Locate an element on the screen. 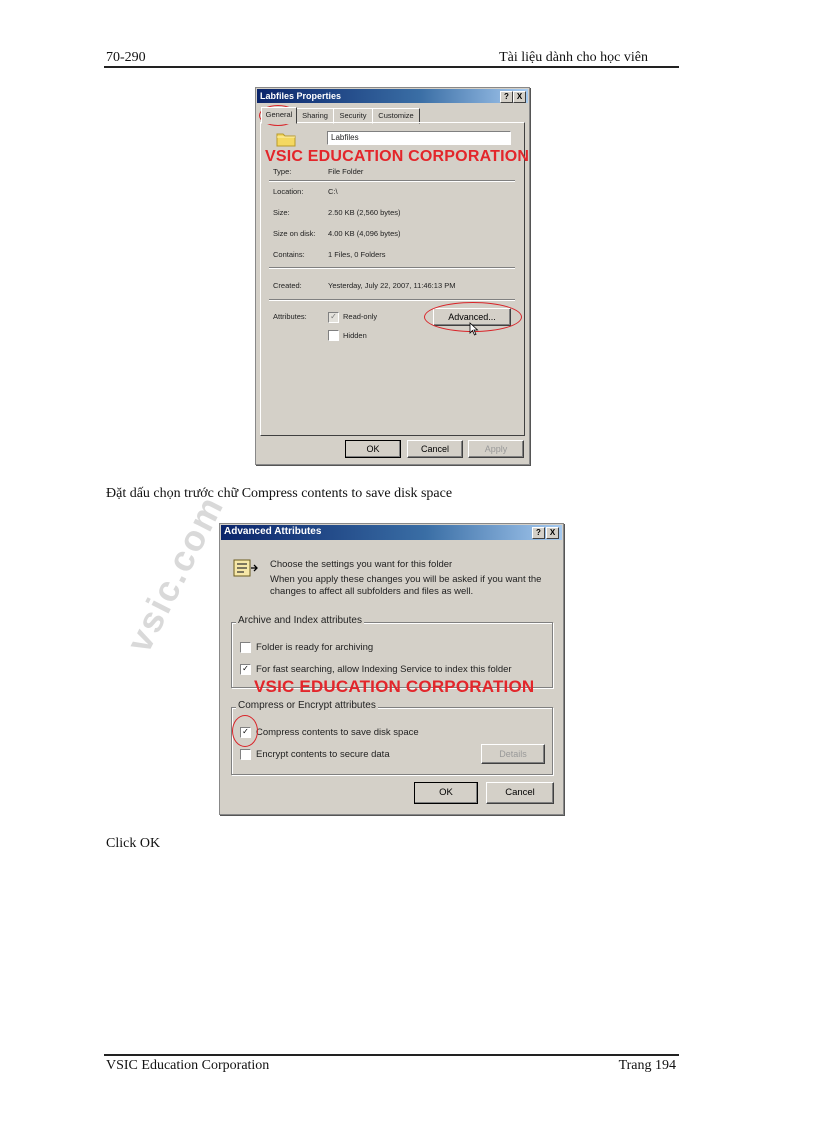 The width and height of the screenshot is (816, 1123). contains-value: 1 Files, 0 Folders is located at coordinates (357, 254).